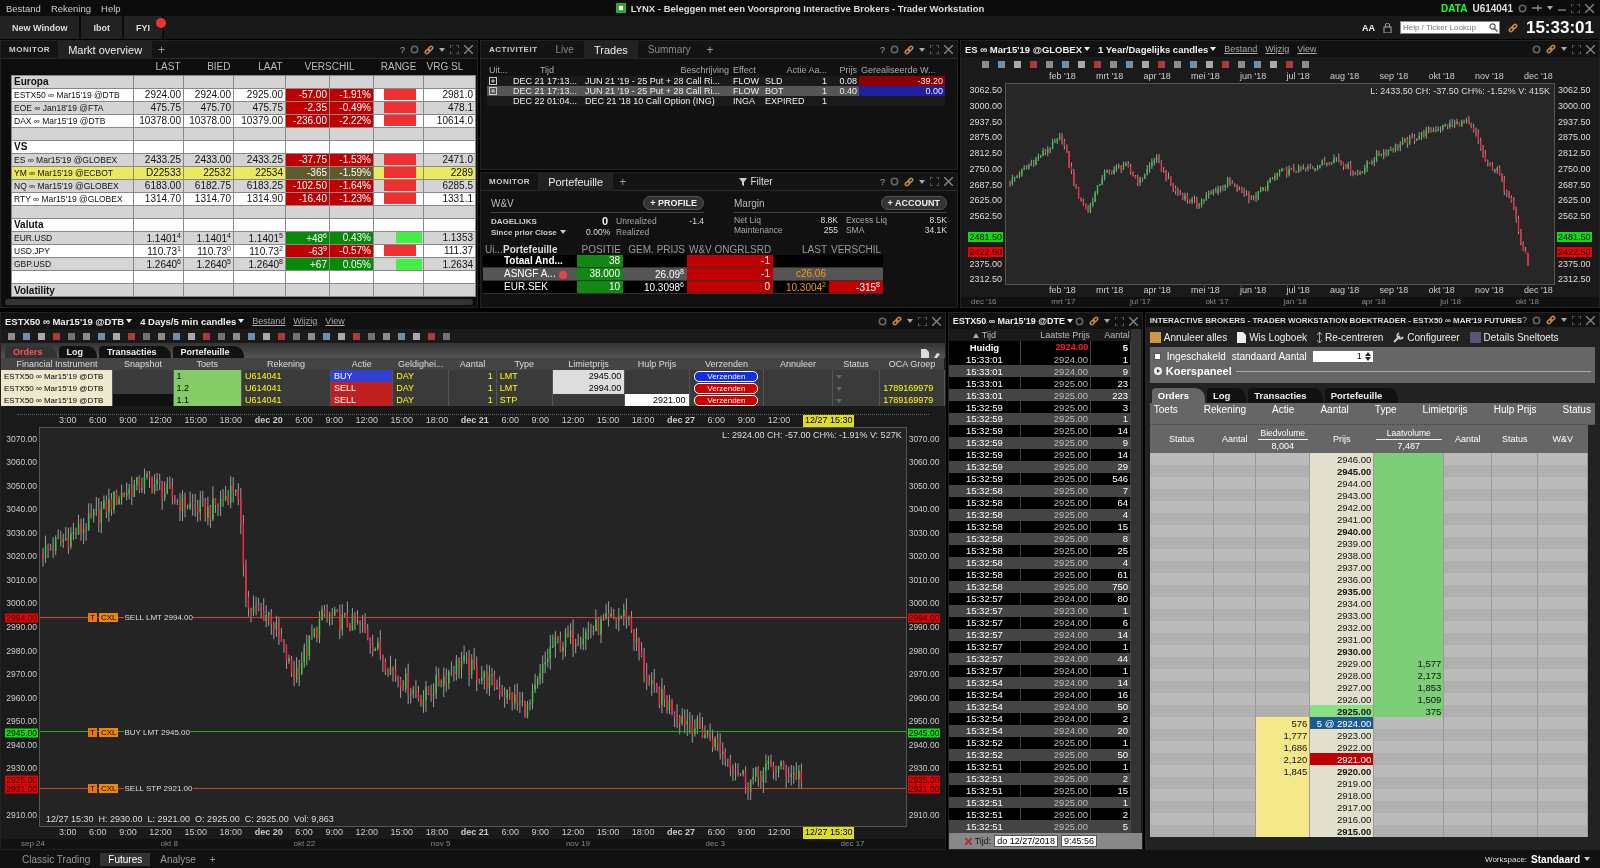 This screenshot has height=868, width=1600. Describe the element at coordinates (576, 182) in the screenshot. I see `panel-tab: Portefeuille` at that location.